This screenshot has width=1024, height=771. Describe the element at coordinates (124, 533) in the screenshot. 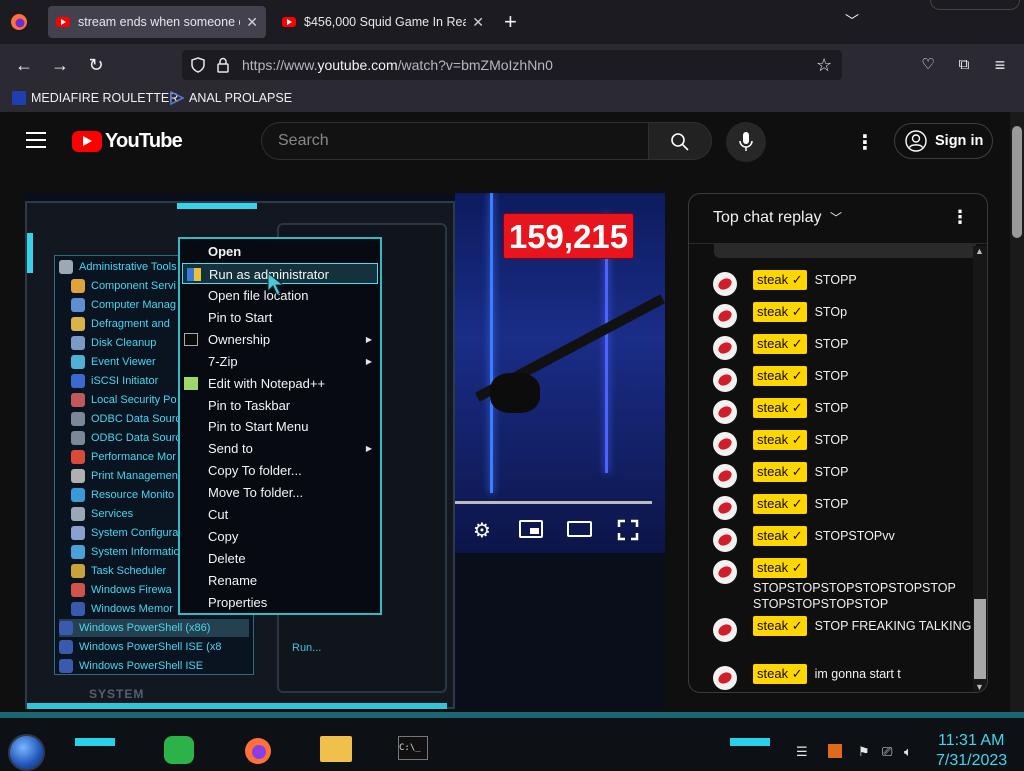

I see `admin-tool-item: System Configura` at that location.